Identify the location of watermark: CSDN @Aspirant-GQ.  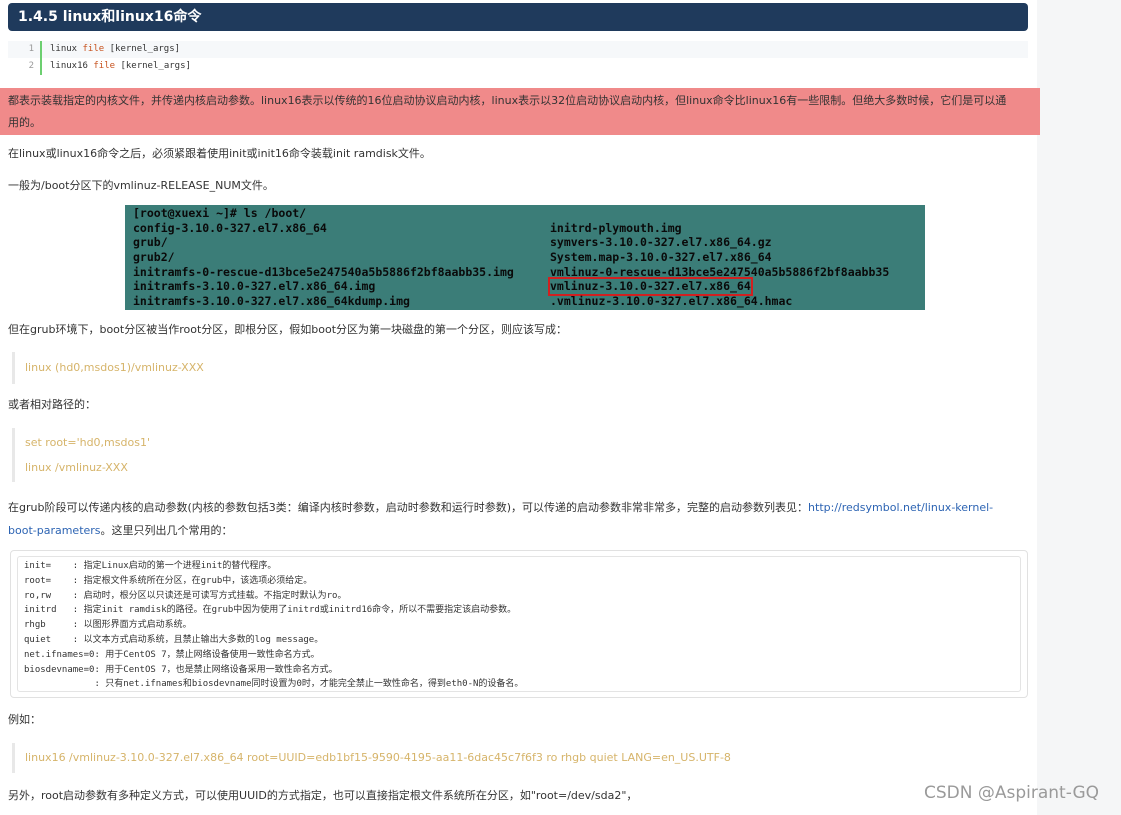
(1012, 793).